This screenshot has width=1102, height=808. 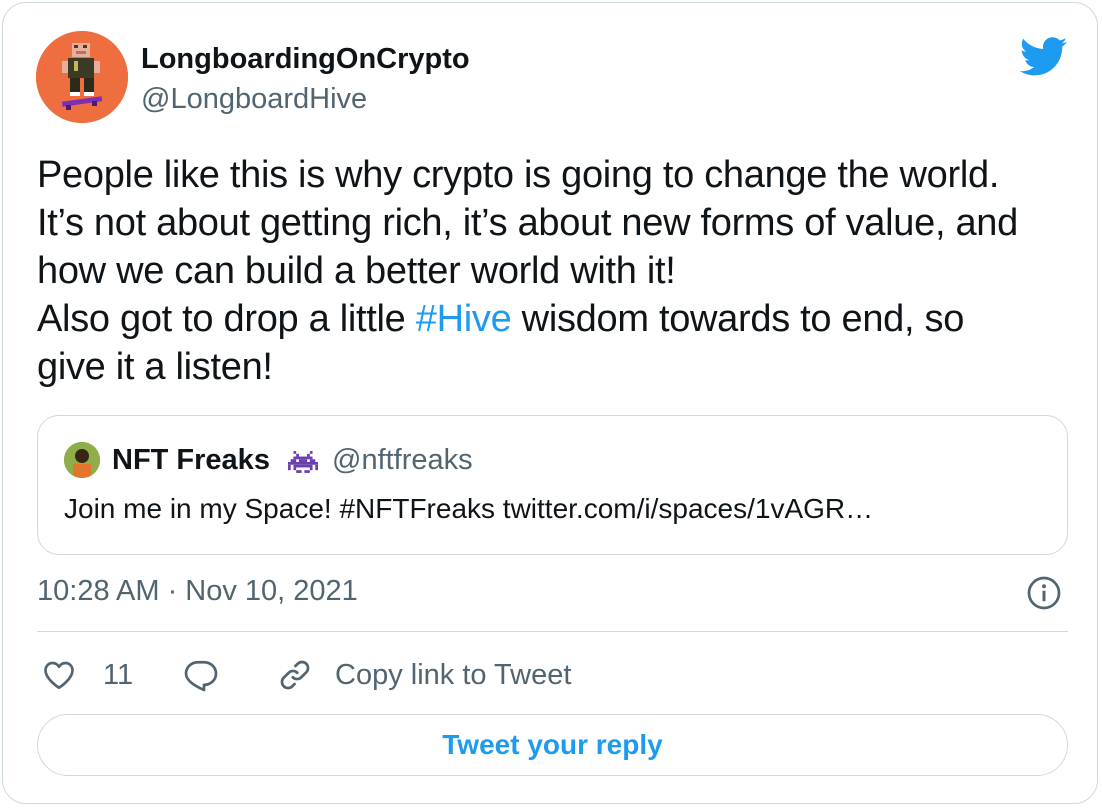 What do you see at coordinates (1044, 593) in the screenshot?
I see `info-icon` at bounding box center [1044, 593].